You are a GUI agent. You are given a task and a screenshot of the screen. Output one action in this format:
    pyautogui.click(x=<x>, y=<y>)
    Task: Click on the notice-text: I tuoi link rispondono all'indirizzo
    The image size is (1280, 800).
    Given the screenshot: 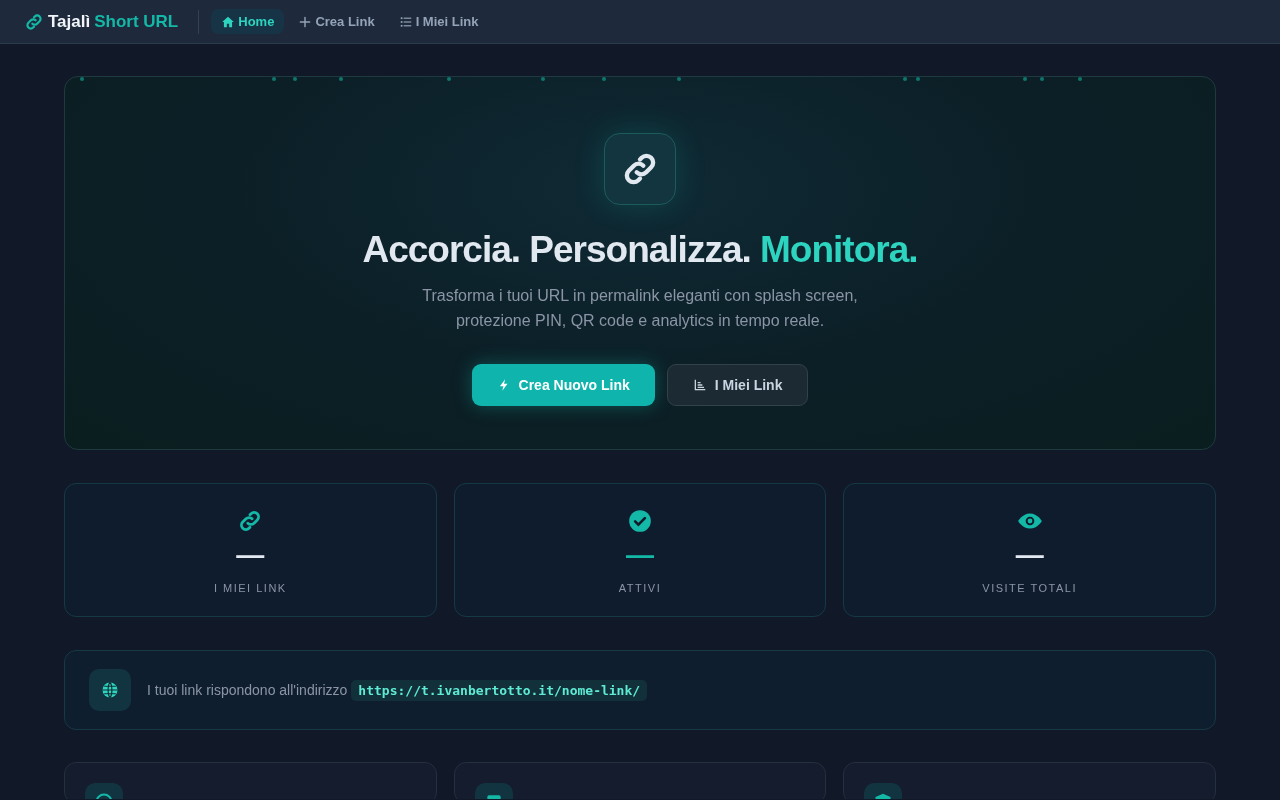 What is the action you would take?
    pyautogui.click(x=247, y=690)
    